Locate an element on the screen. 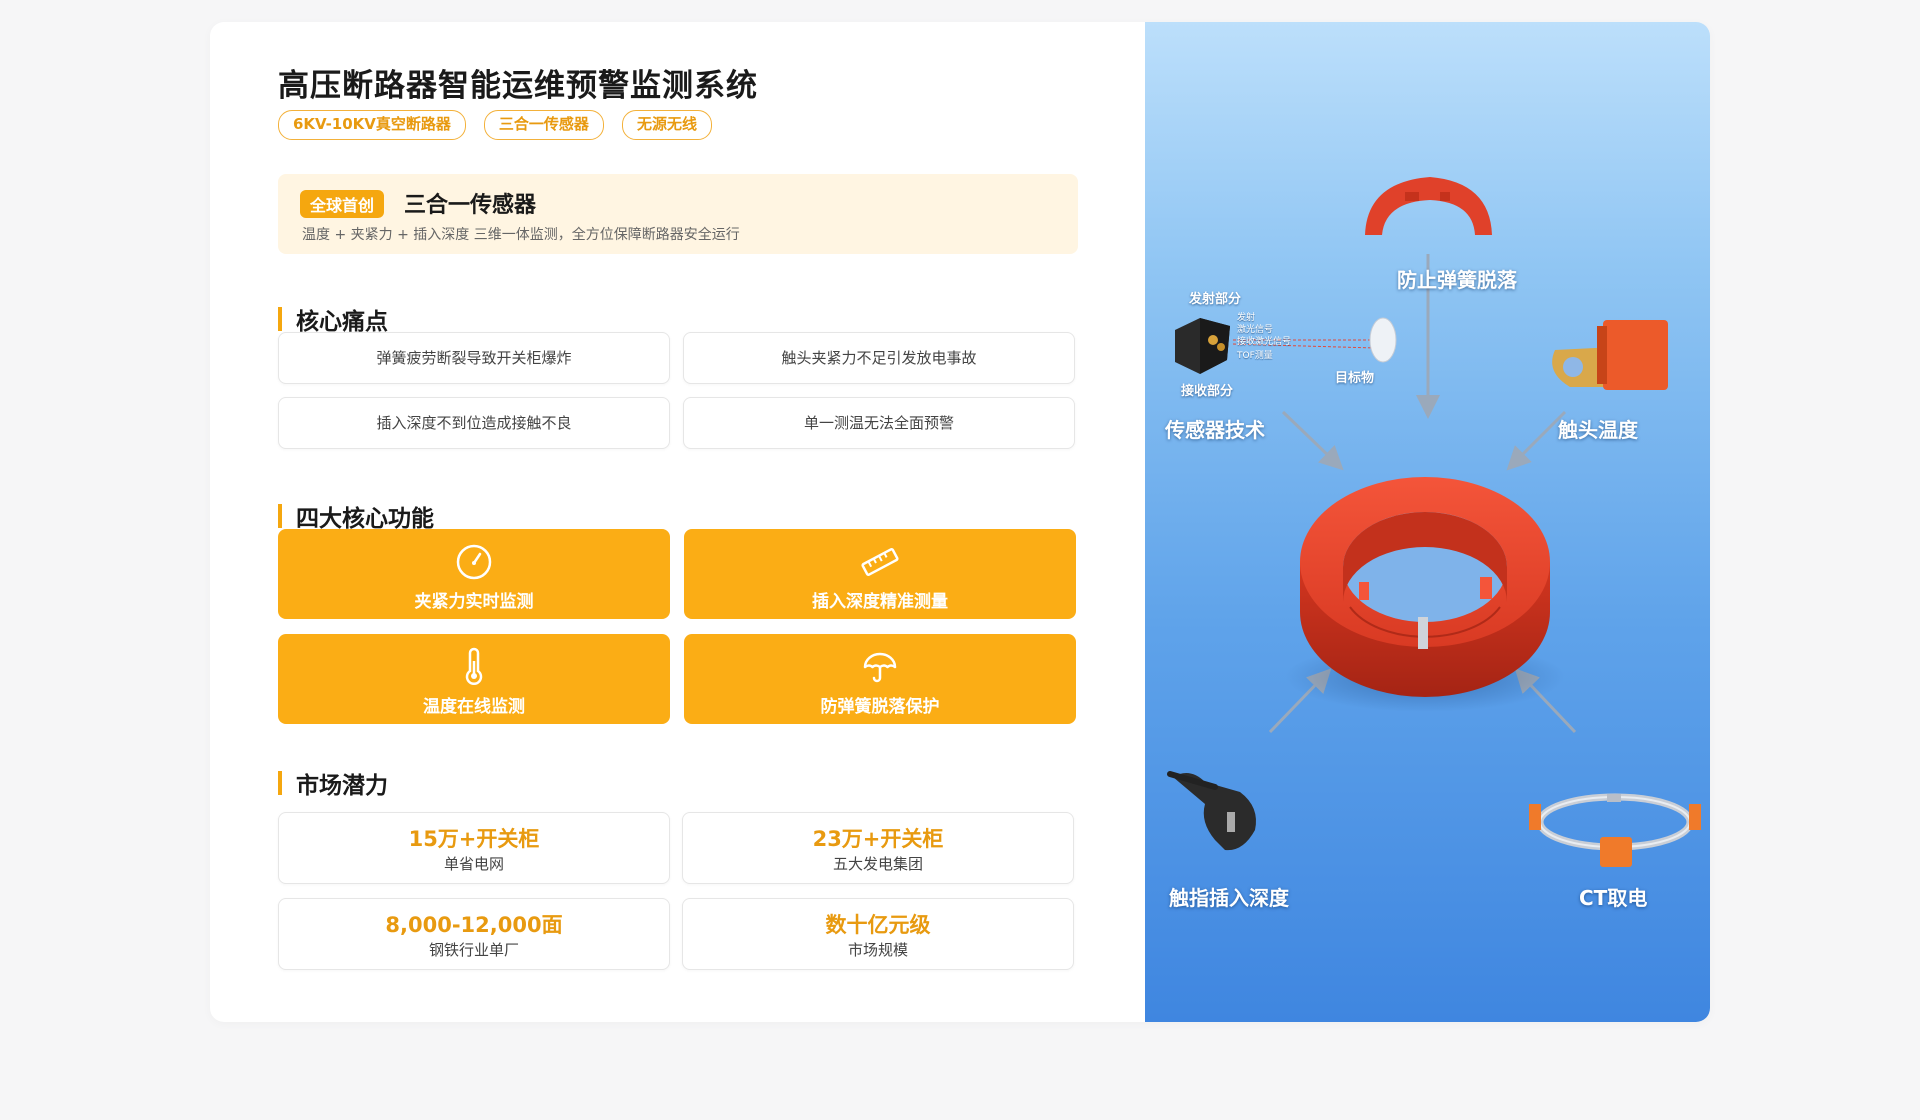 This screenshot has width=1920, height=1120. feature-label: 插入深度精准测量 is located at coordinates (880, 602).